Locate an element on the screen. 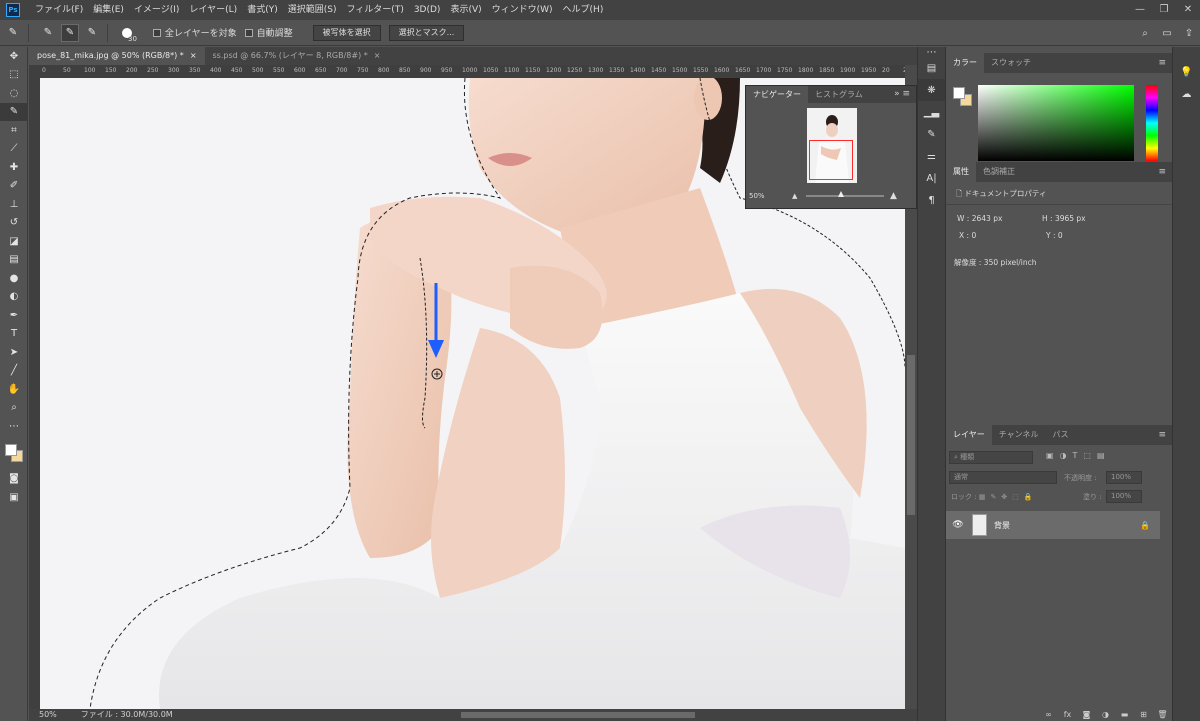  new-selection-icon: ✎ is located at coordinates (48, 33).